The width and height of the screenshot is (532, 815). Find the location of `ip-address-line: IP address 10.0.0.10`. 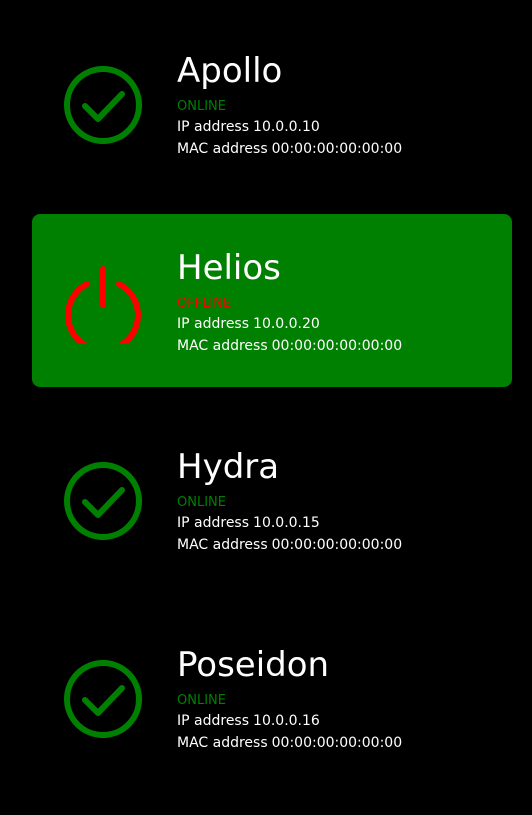

ip-address-line: IP address 10.0.0.10 is located at coordinates (339, 127).